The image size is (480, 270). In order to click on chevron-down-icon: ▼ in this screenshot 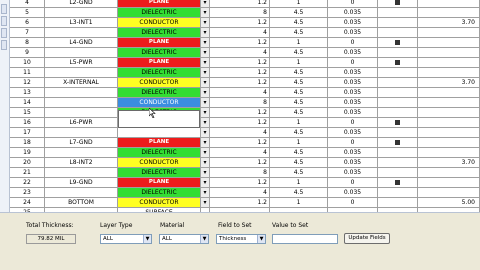, I will do `click(261, 239)`.